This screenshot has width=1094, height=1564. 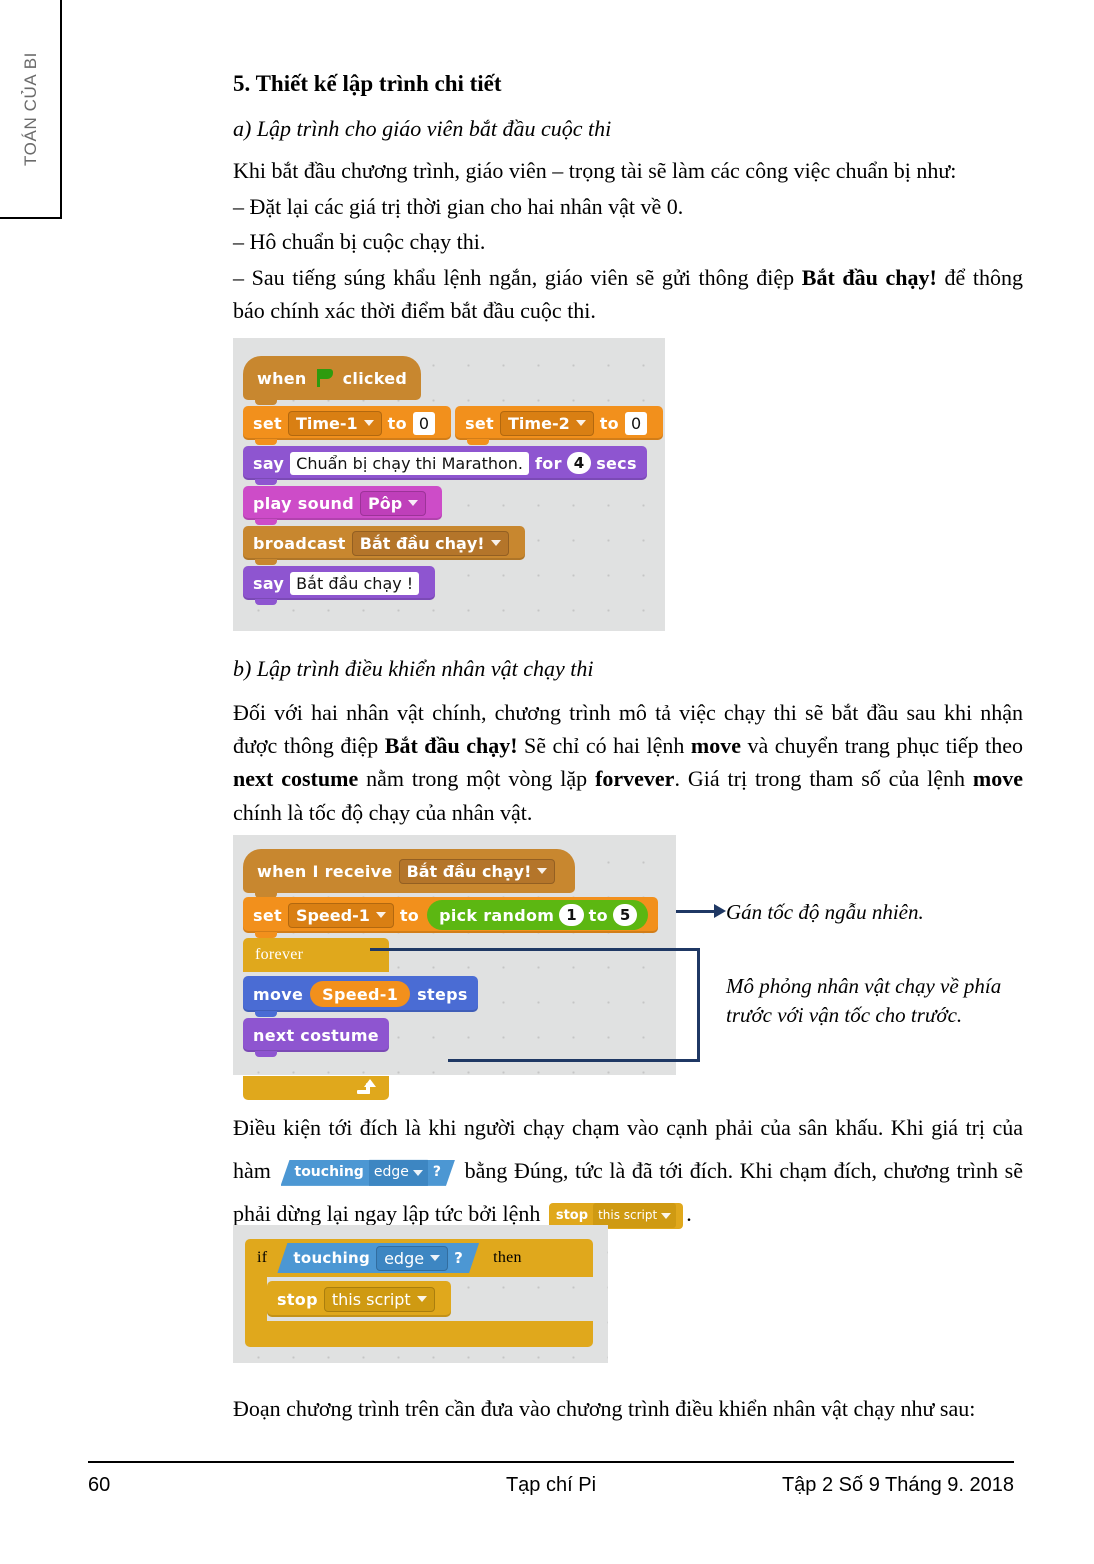 I want to click on variable-dropdown-speed-1: Speed-1, so click(x=340, y=915).